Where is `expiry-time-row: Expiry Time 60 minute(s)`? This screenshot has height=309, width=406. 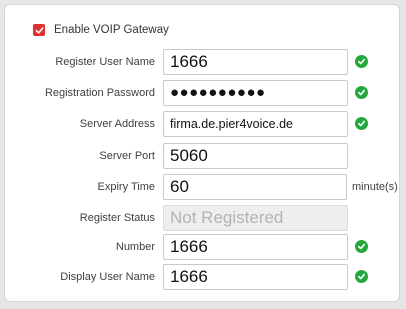 expiry-time-row: Expiry Time 60 minute(s) is located at coordinates (203, 187).